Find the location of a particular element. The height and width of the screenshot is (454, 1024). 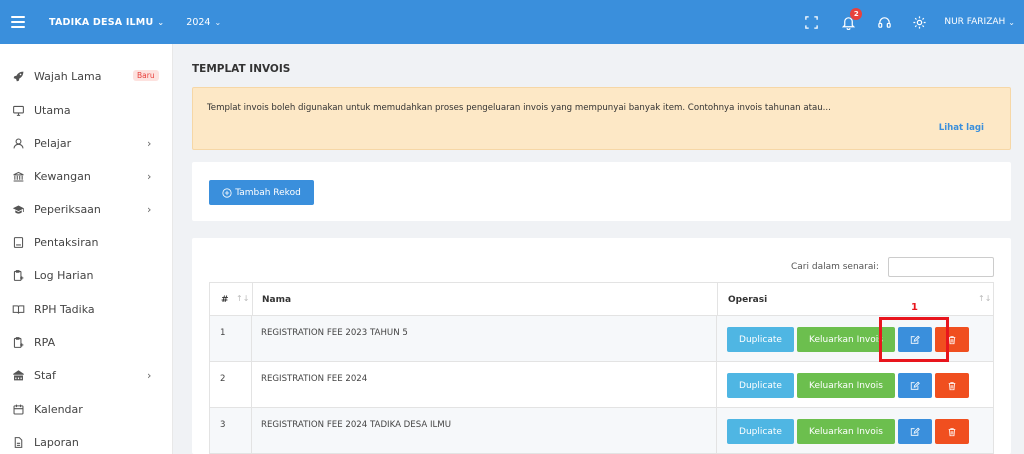

sidebar-item-laporan: Laporan is located at coordinates (86, 440).